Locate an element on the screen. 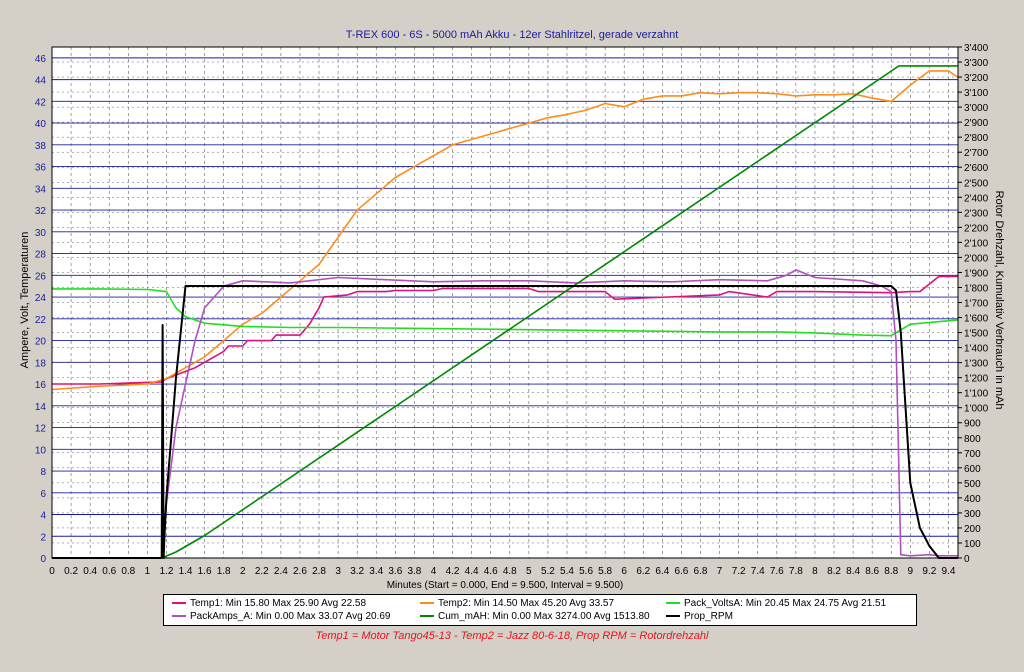 This screenshot has width=1024, height=672. legend-swatch-volts is located at coordinates (673, 603).